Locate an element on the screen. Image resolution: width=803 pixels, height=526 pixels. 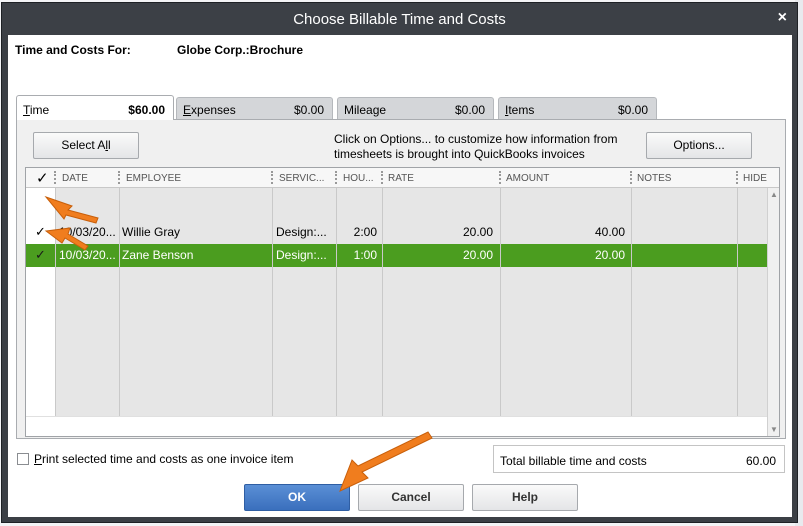
tab-time-label: Time is located at coordinates (36, 110).